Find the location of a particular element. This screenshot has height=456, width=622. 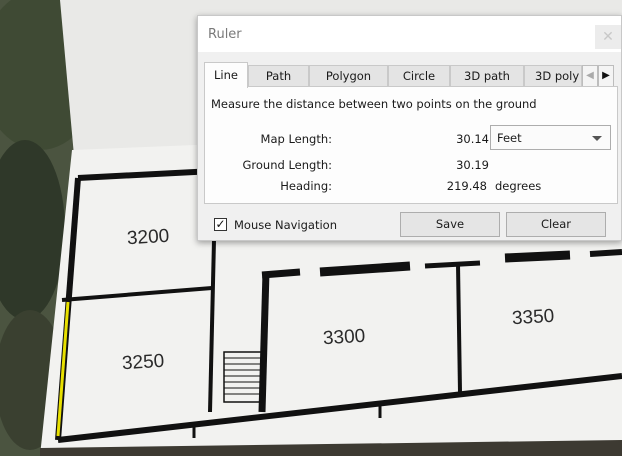

room-label: 3200 is located at coordinates (148, 237).